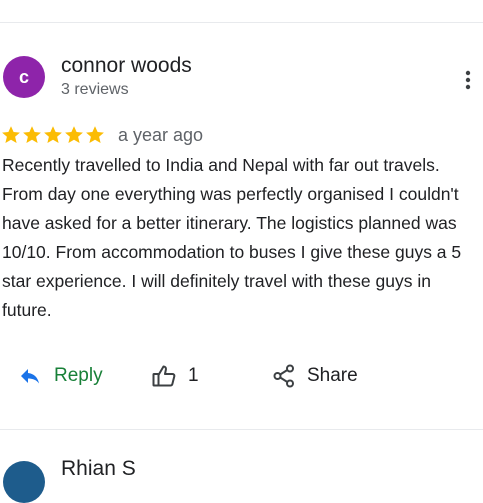 This screenshot has width=483, height=503. I want to click on star-rating: a year ago, so click(102, 135).